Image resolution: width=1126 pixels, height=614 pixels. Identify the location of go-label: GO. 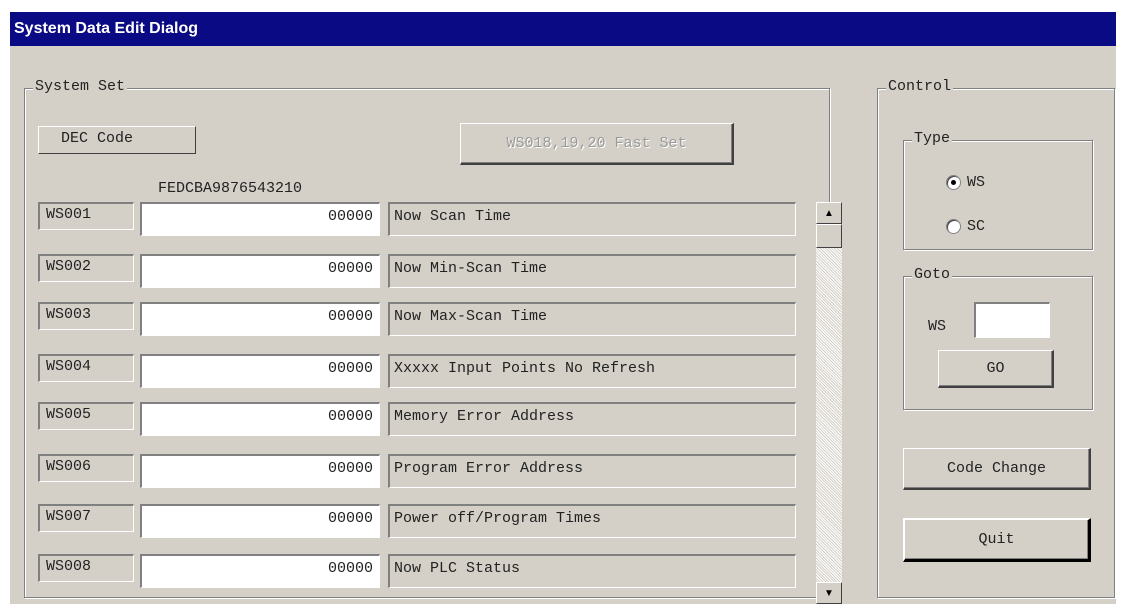
(995, 368).